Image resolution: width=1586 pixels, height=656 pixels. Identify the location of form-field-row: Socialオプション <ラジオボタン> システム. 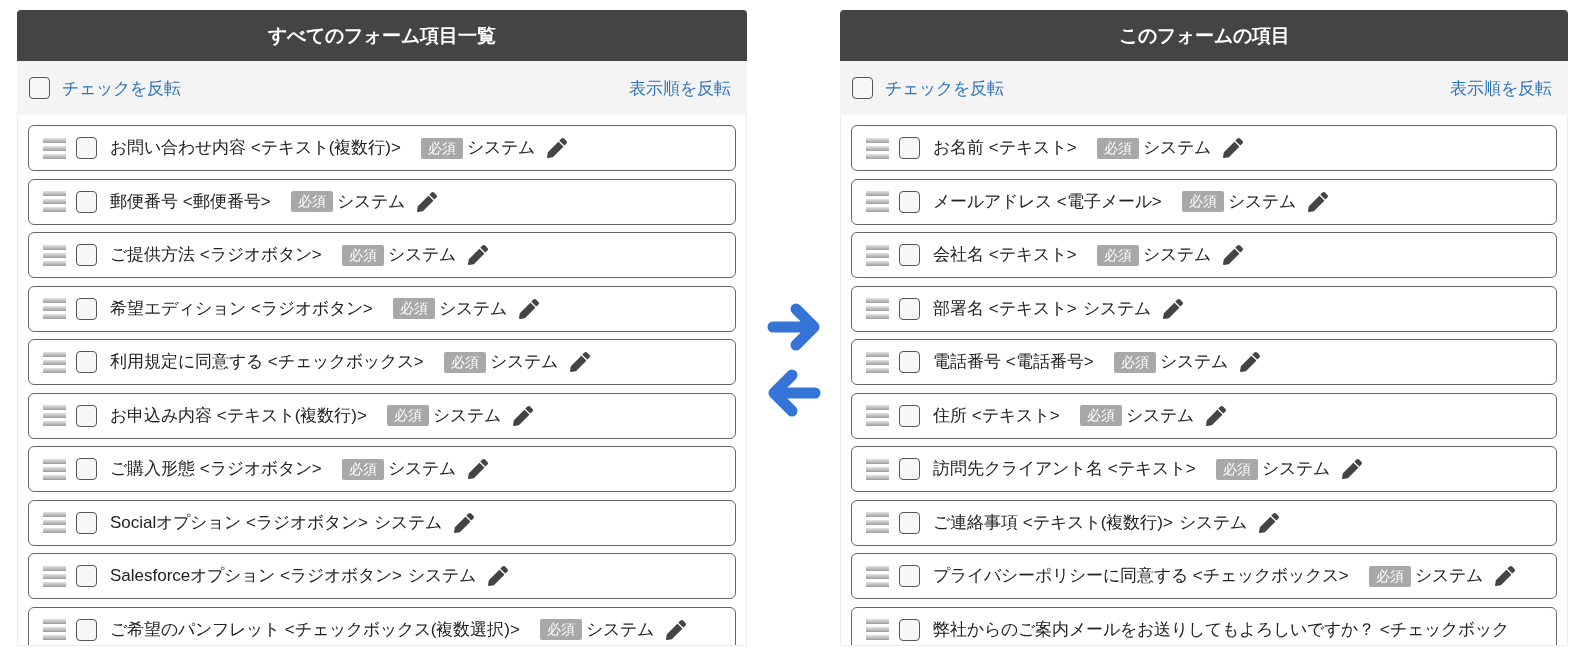
(382, 522).